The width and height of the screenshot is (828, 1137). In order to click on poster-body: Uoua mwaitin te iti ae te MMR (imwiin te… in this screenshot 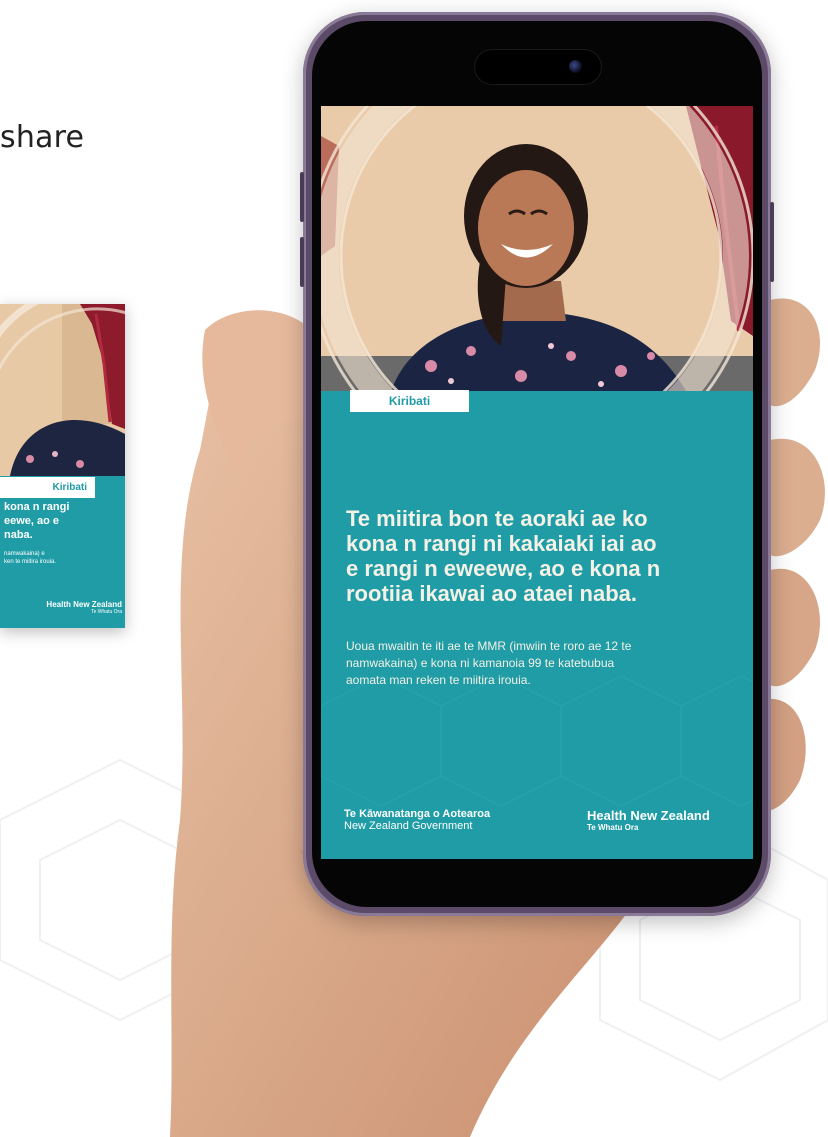, I will do `click(489, 663)`.